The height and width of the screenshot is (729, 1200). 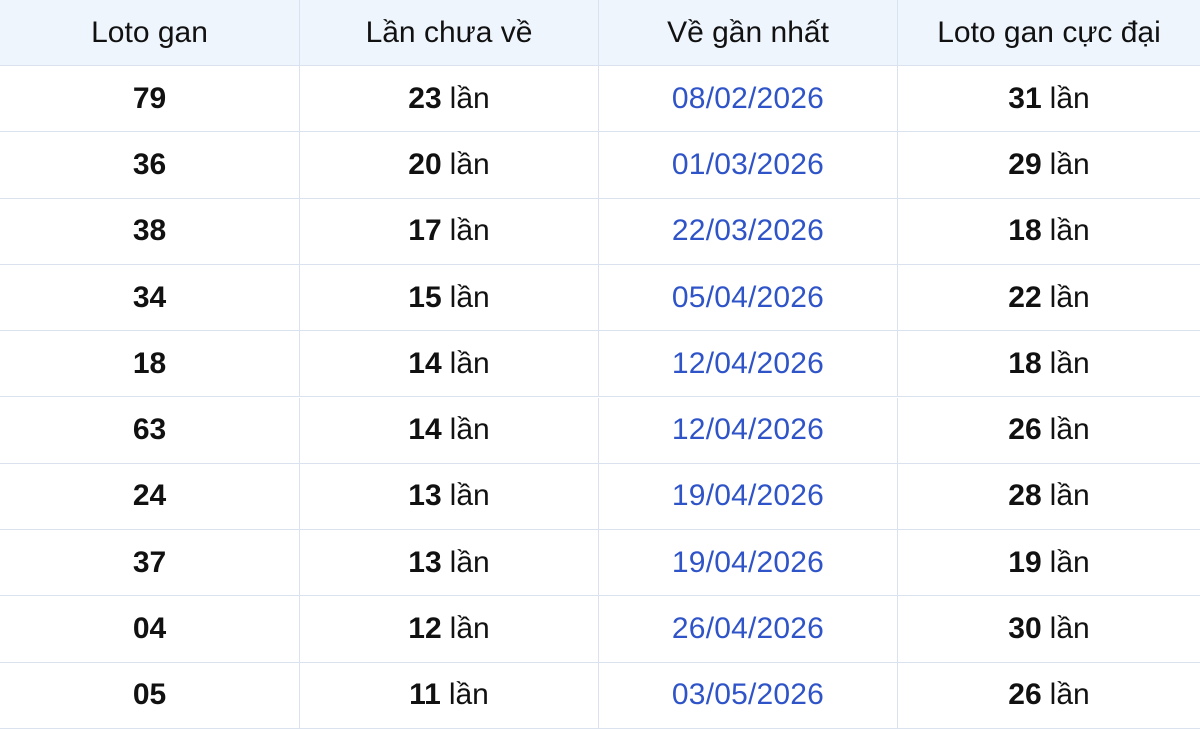 I want to click on lan-chua-ve-cell: 11 lần, so click(x=449, y=695).